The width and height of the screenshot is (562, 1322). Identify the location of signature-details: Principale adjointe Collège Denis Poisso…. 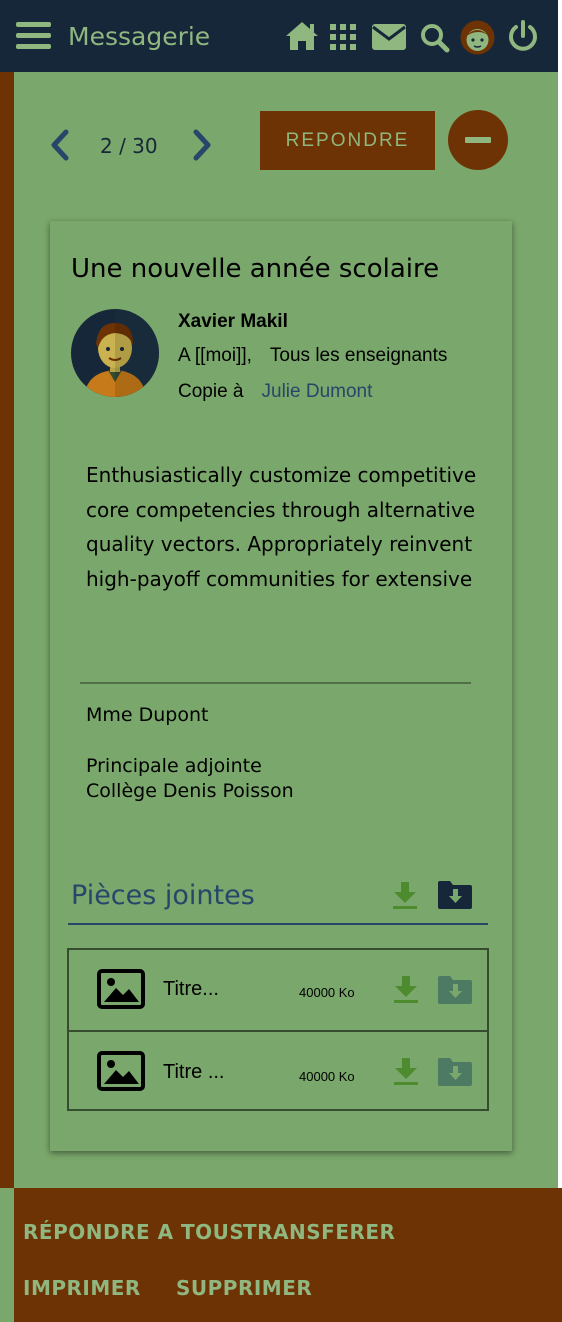
(190, 779).